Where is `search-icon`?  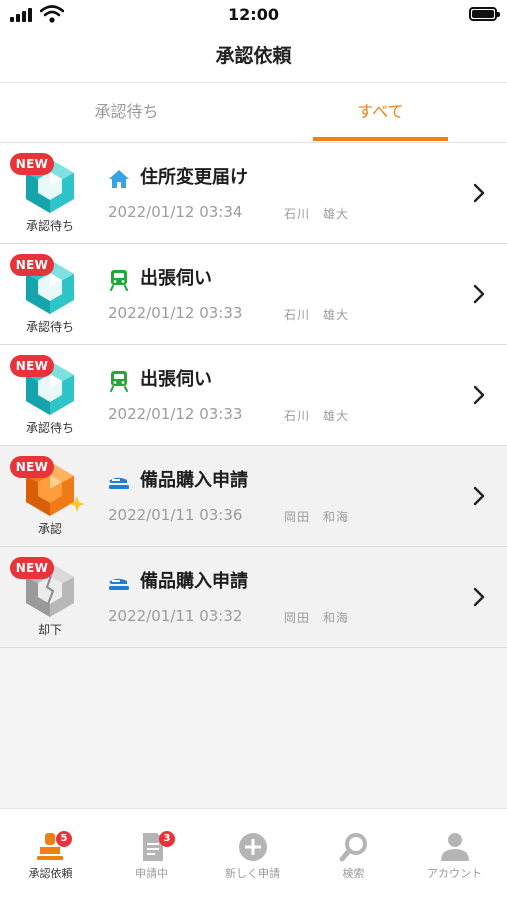 search-icon is located at coordinates (353, 847).